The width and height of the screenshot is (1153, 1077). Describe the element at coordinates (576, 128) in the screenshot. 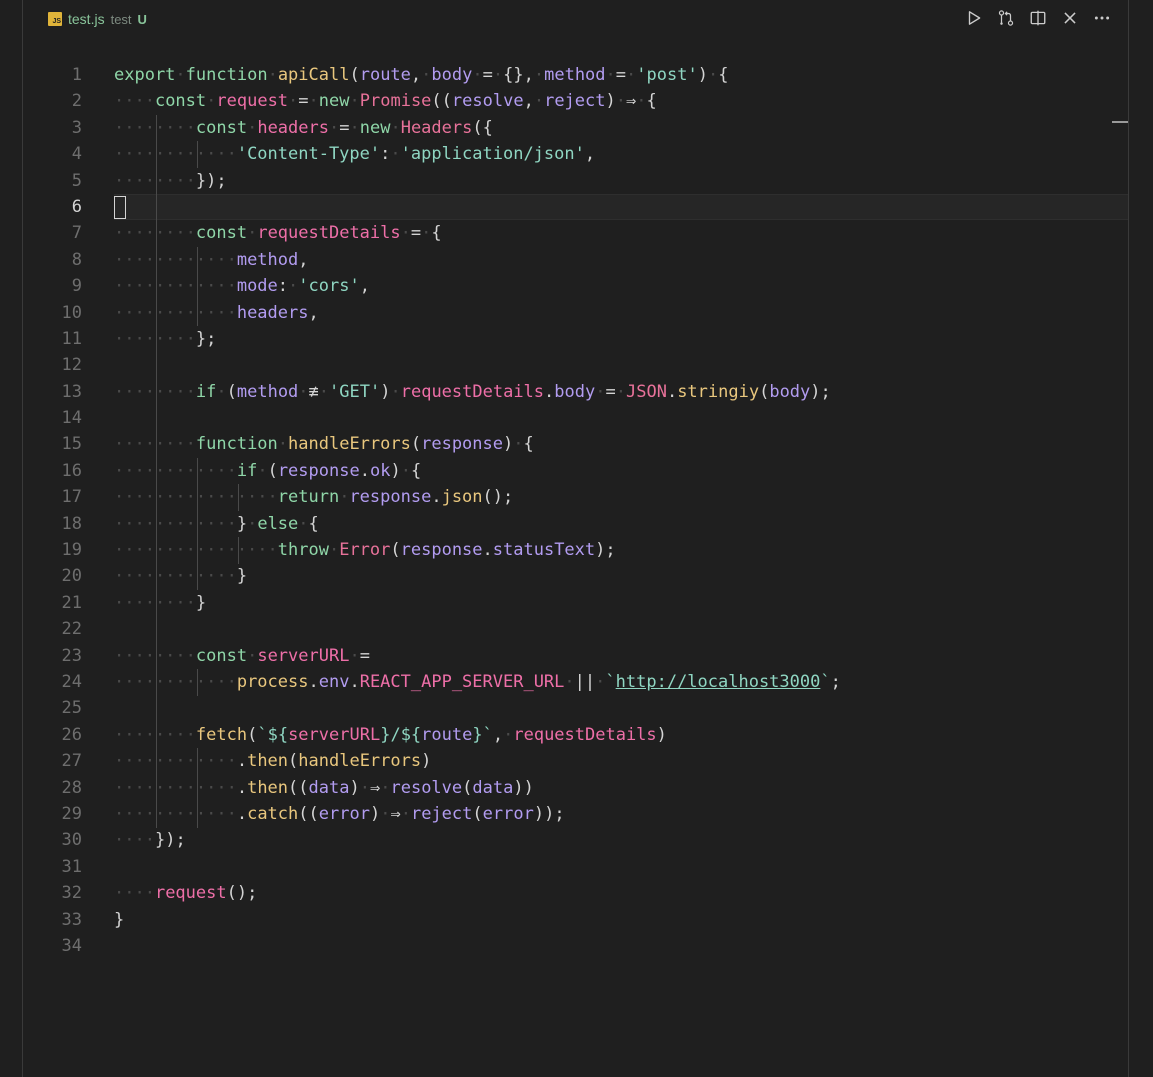

I see `code-line: 3 ········const·headers·=·new·Headers({` at that location.